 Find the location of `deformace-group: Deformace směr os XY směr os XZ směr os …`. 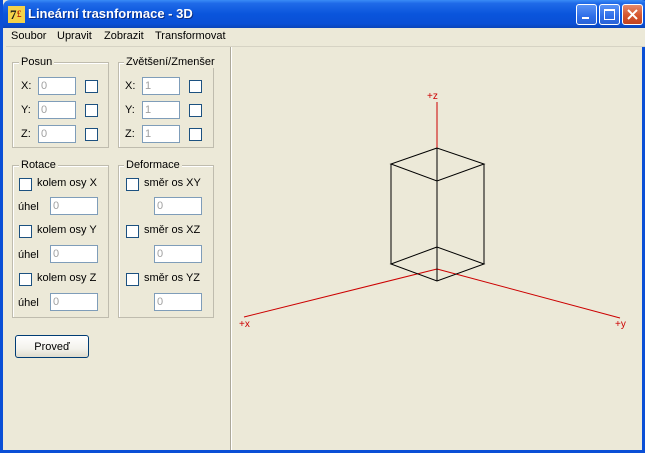

deformace-group: Deformace směr os XY směr os XZ směr os … is located at coordinates (166, 238).